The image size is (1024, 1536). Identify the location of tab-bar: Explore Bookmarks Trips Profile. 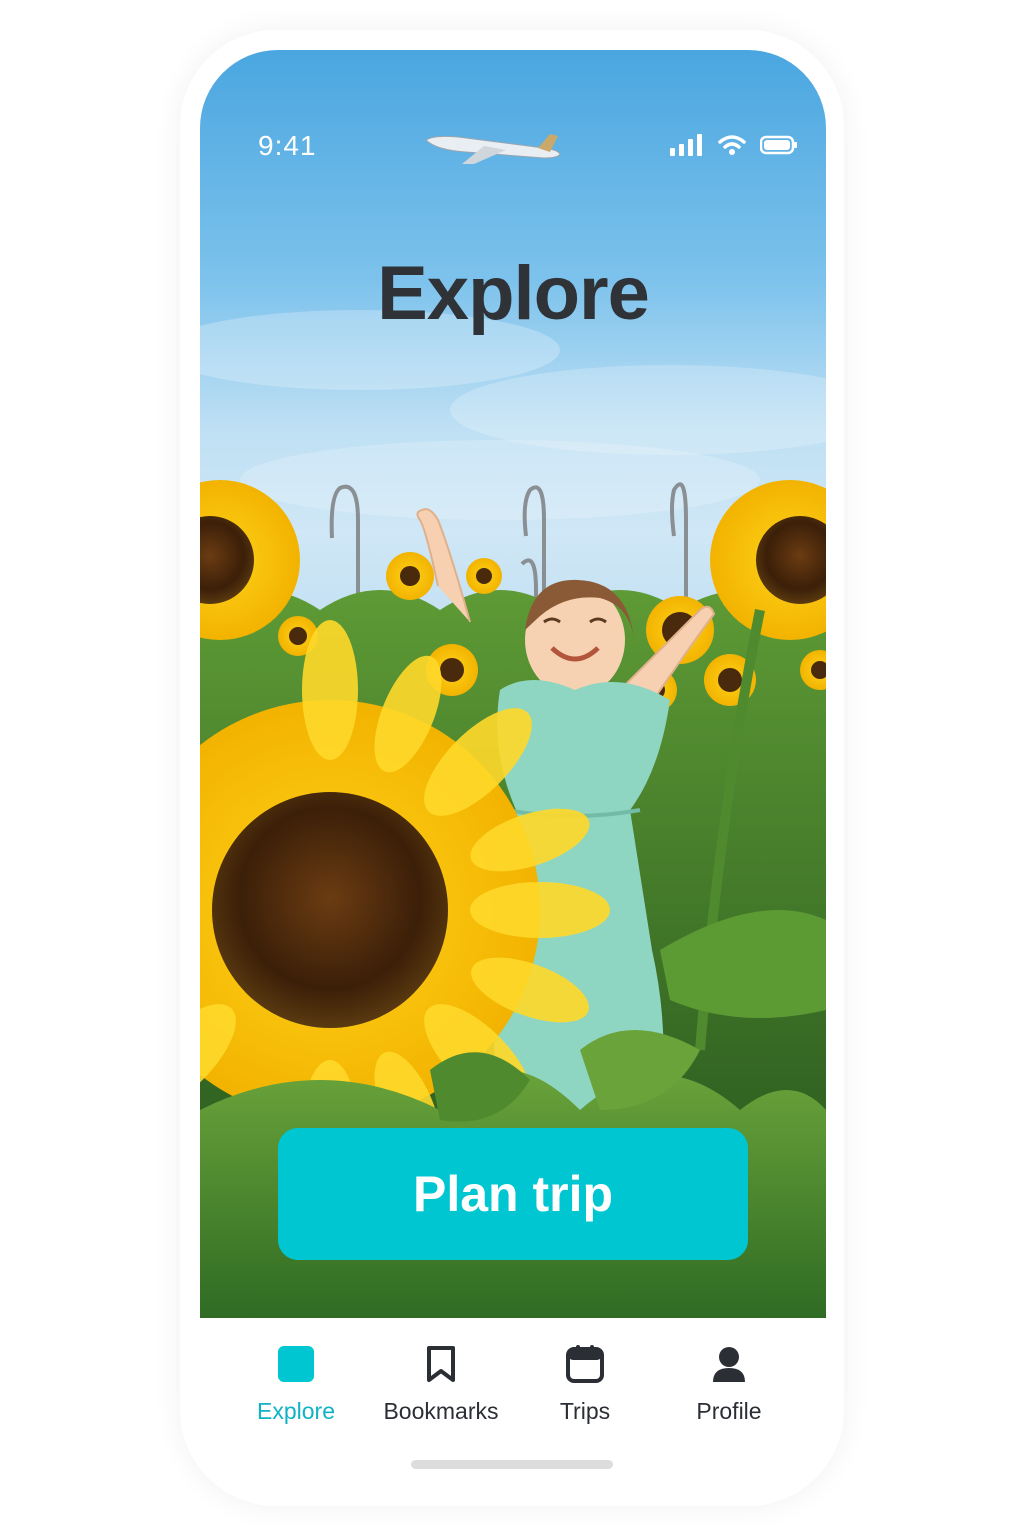
(513, 1383).